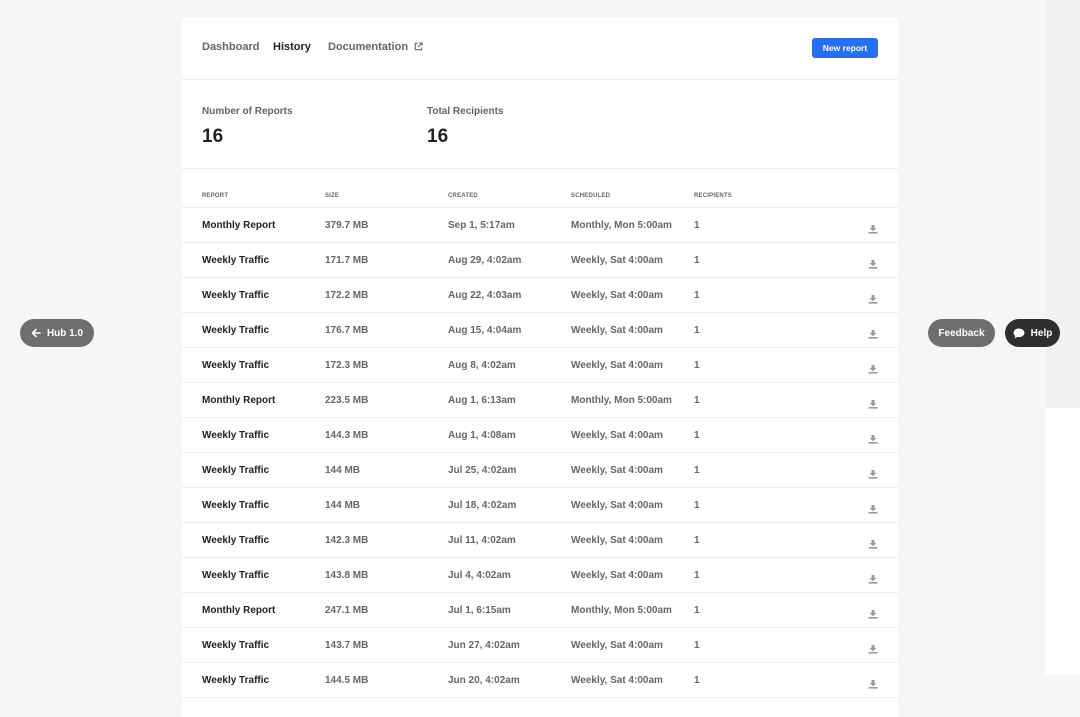  I want to click on nav-documentation: Documentation, so click(375, 47).